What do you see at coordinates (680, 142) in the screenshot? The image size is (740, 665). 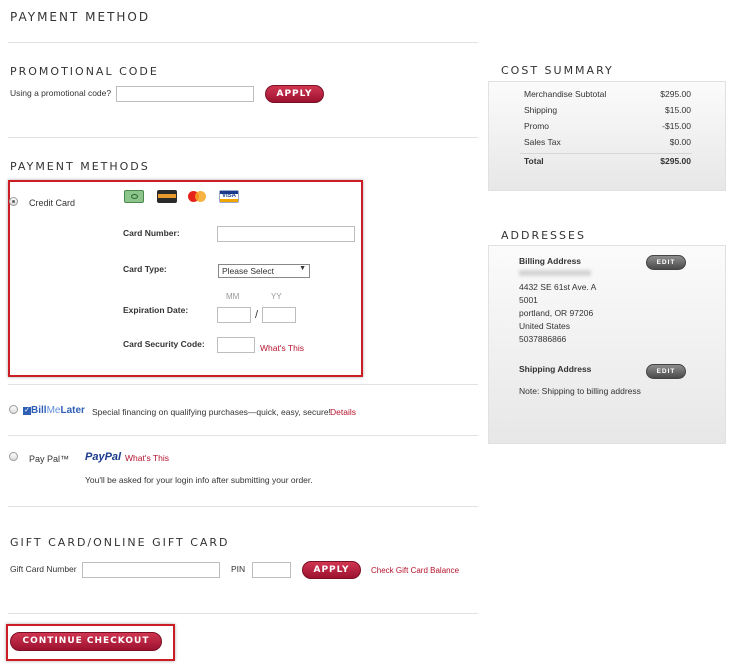 I see `summary-row-value: $0.00` at bounding box center [680, 142].